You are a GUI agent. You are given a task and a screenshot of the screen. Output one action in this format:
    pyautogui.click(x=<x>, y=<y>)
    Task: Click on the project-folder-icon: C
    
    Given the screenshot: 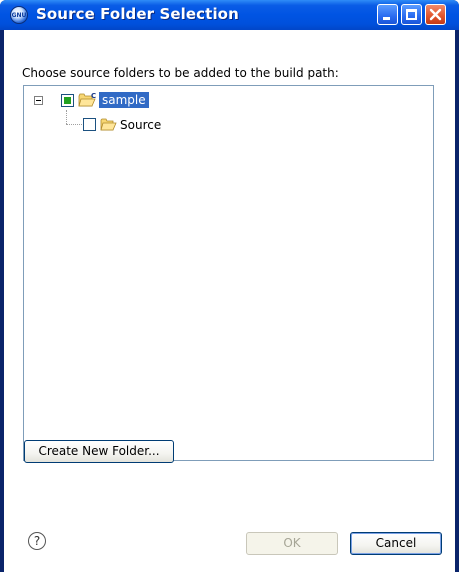 What is the action you would take?
    pyautogui.click(x=87, y=99)
    